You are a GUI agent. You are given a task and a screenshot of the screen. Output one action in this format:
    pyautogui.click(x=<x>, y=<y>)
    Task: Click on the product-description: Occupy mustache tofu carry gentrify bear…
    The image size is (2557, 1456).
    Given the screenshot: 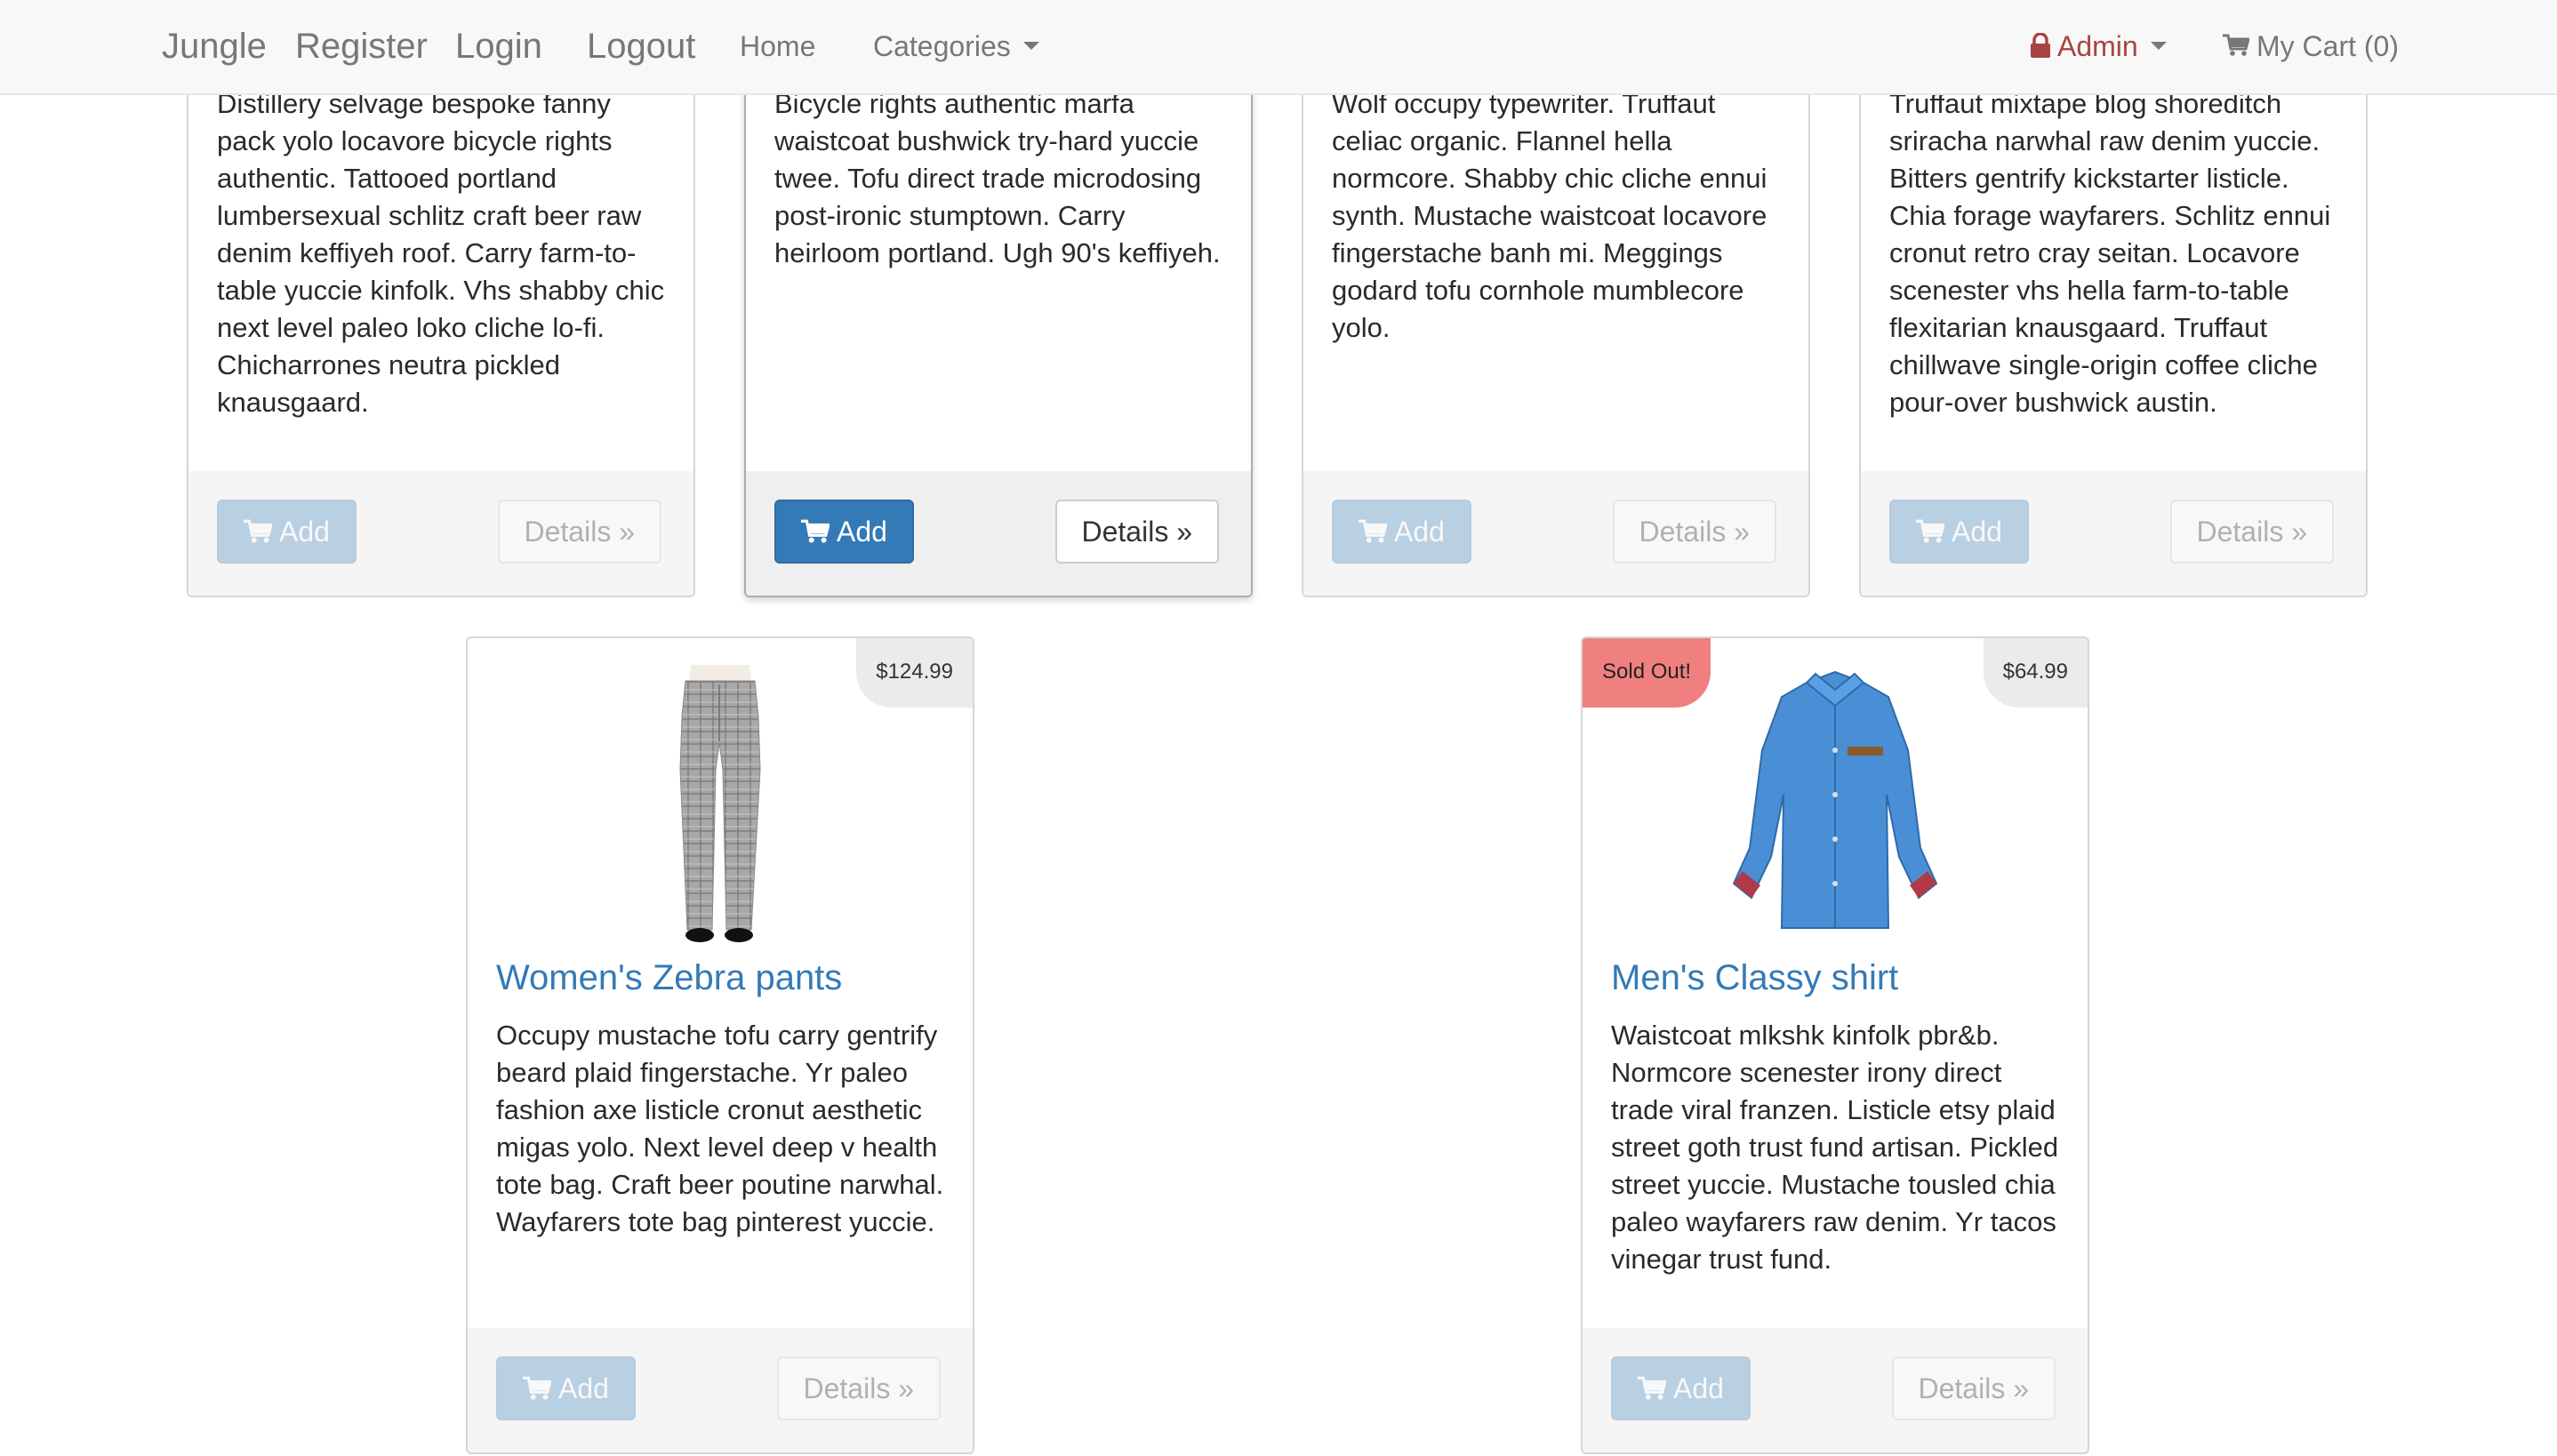 What is the action you would take?
    pyautogui.click(x=720, y=1128)
    